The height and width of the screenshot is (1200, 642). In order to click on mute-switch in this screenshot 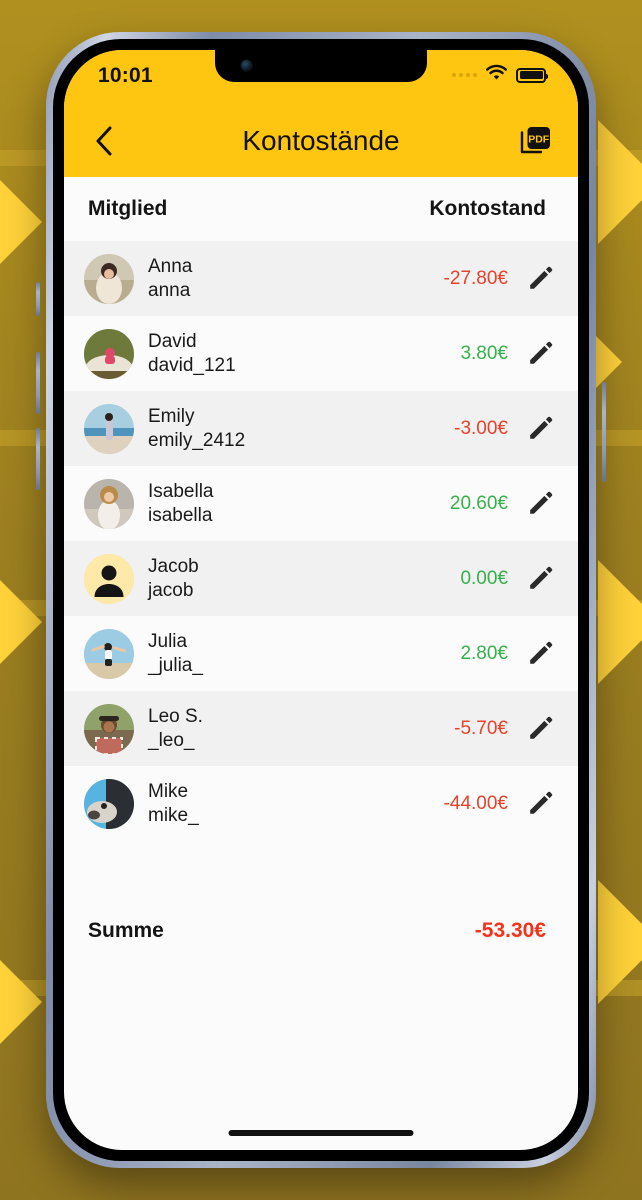, I will do `click(38, 299)`.